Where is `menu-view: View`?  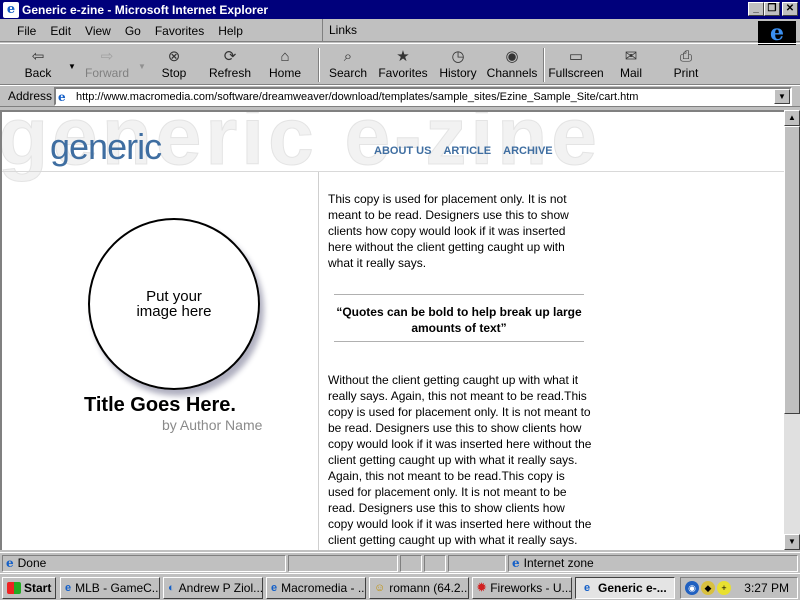
menu-view: View is located at coordinates (98, 31).